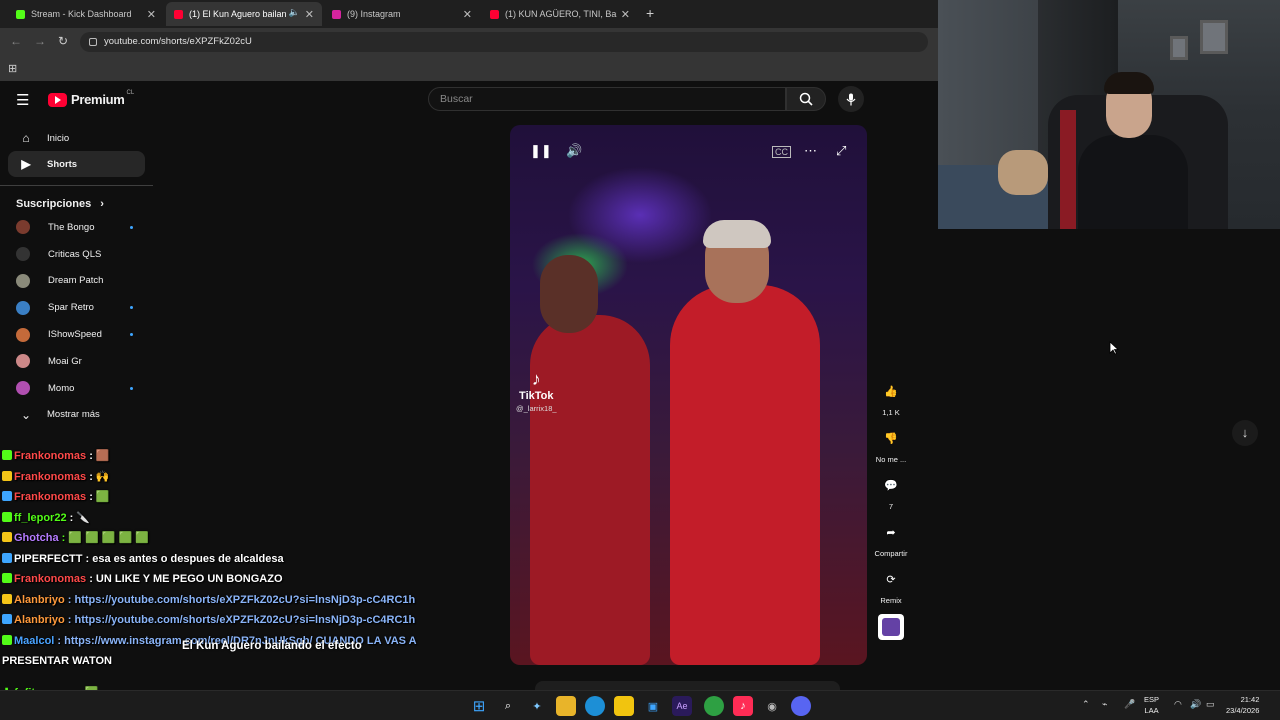  What do you see at coordinates (374, 14) in the screenshot?
I see `tab-title: (9) Instagram` at bounding box center [374, 14].